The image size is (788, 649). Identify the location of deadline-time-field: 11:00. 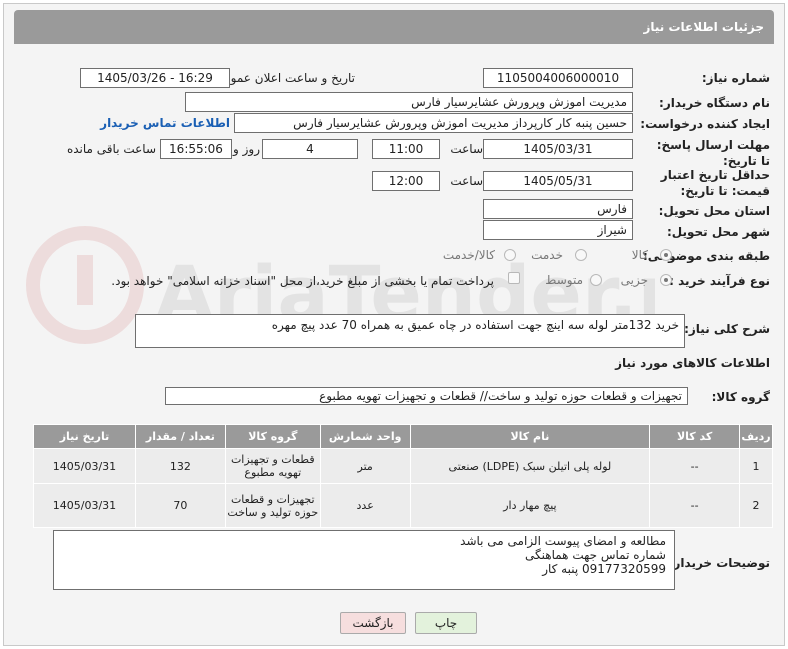
(406, 149).